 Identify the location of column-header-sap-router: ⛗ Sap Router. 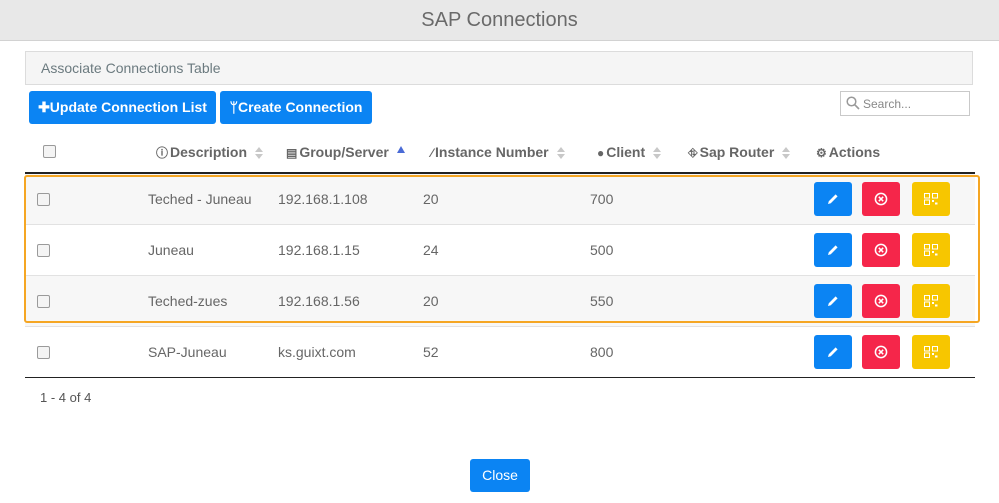
(739, 152).